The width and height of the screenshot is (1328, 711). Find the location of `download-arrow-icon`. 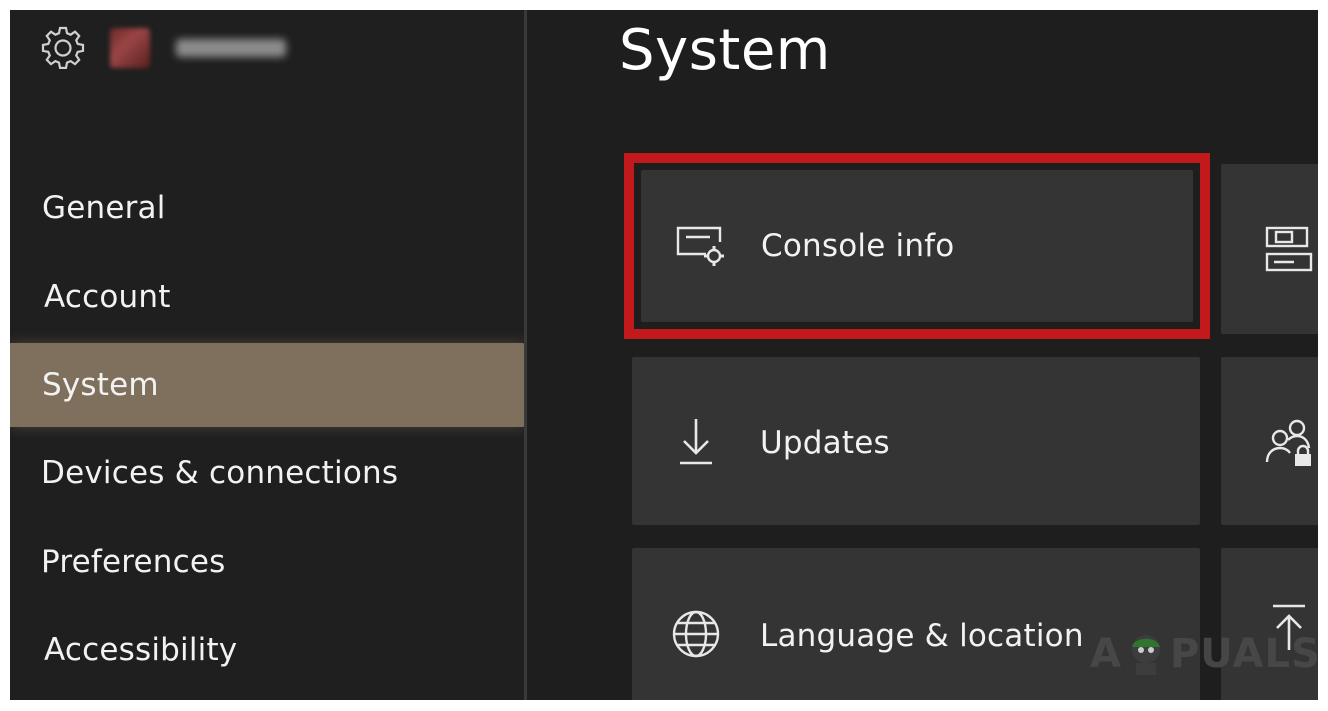

download-arrow-icon is located at coordinates (696, 441).